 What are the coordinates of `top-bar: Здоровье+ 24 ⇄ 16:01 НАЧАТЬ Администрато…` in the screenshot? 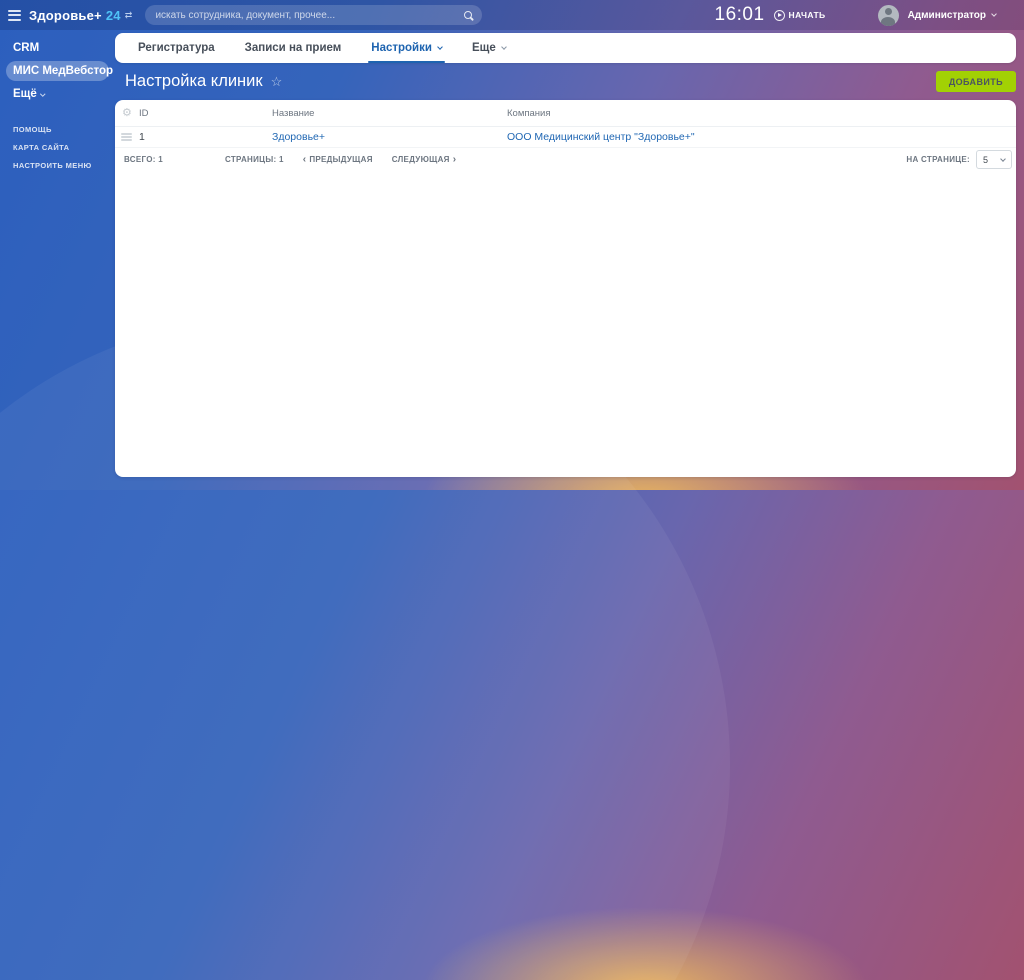 It's located at (512, 15).